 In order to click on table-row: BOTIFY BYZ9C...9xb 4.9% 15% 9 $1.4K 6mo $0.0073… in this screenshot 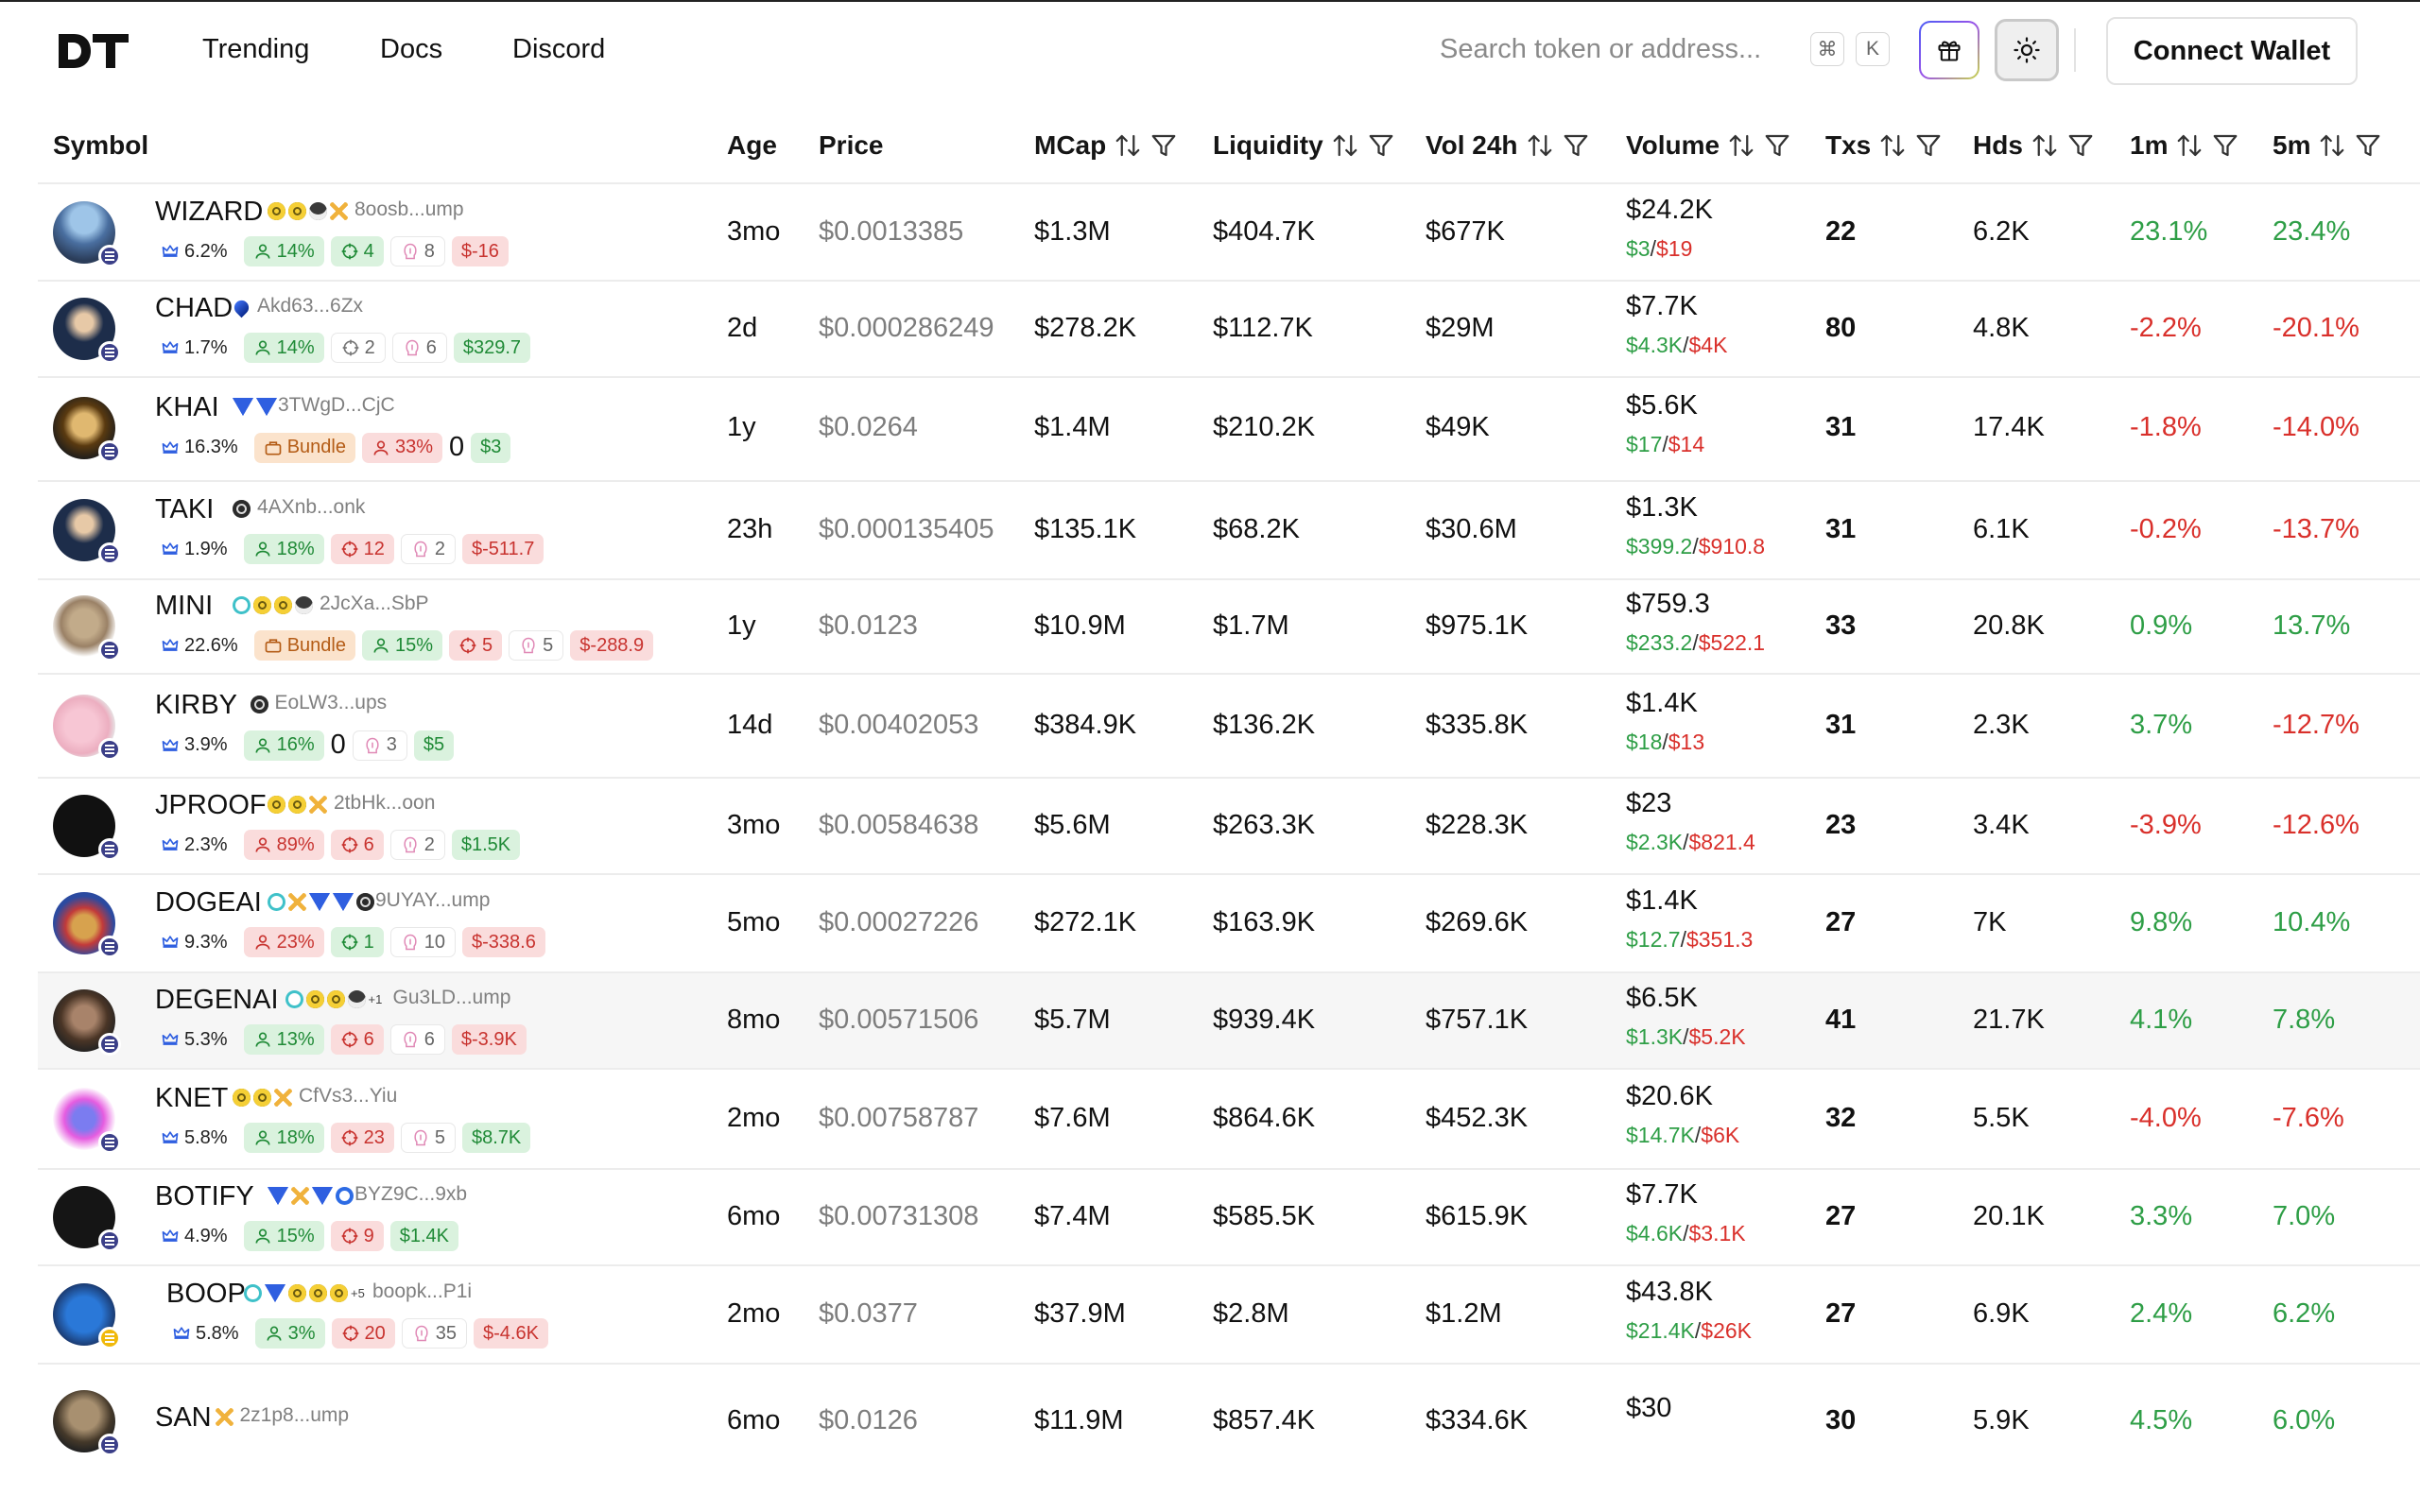, I will do `click(1229, 1217)`.